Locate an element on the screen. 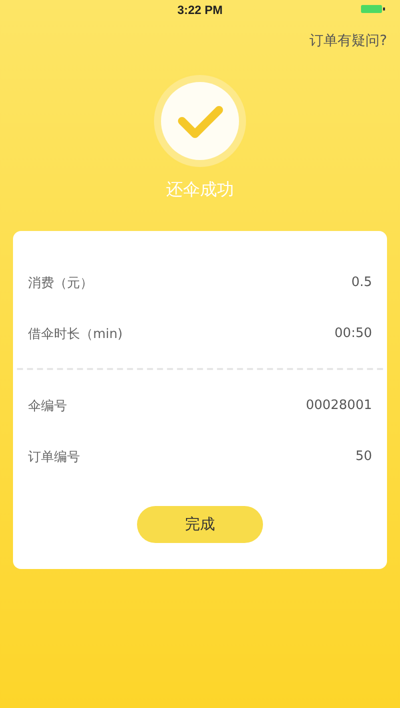  row-label: 伞编号 is located at coordinates (47, 406).